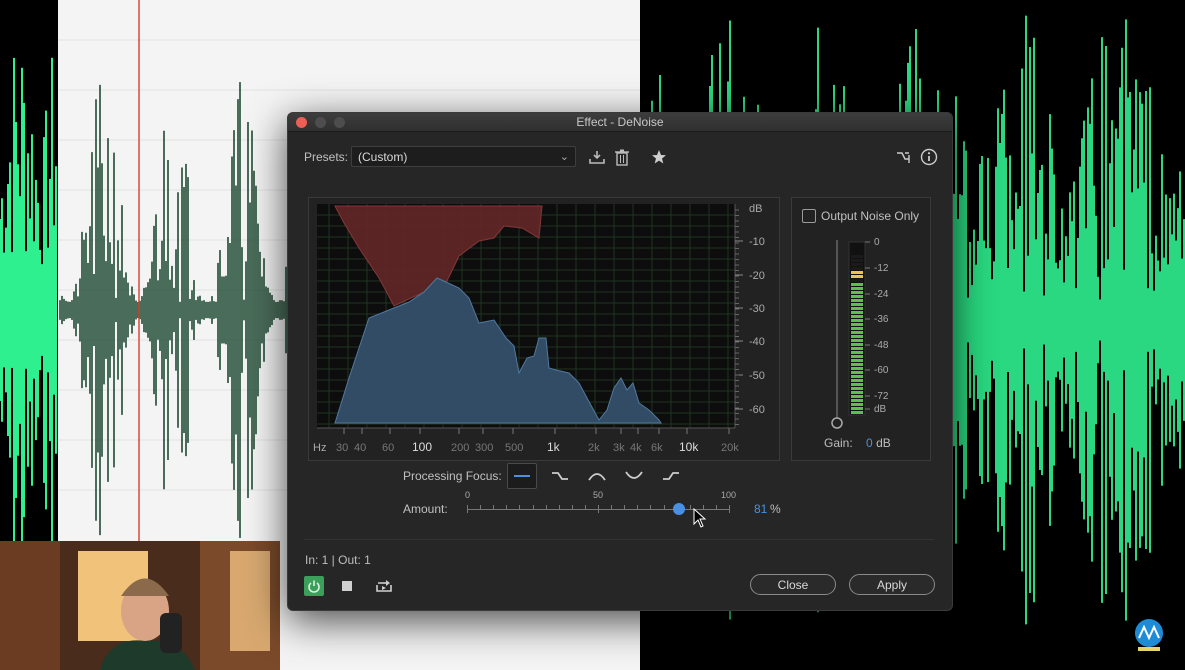  Describe the element at coordinates (452, 476) in the screenshot. I see `processing-focus-label: Processing Focus:` at that location.